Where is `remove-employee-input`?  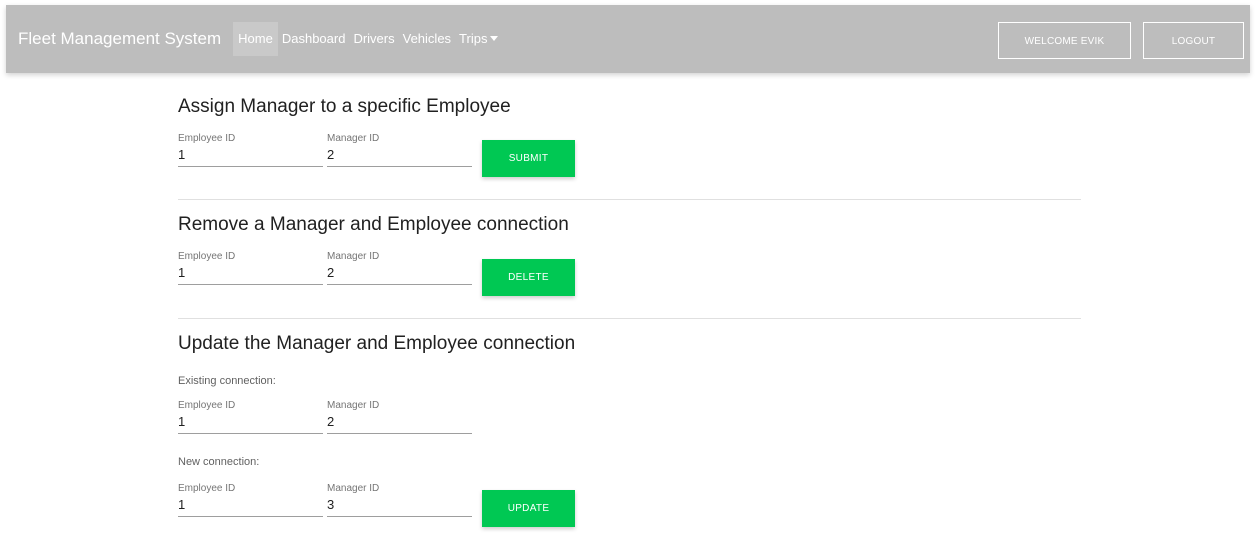 remove-employee-input is located at coordinates (250, 275).